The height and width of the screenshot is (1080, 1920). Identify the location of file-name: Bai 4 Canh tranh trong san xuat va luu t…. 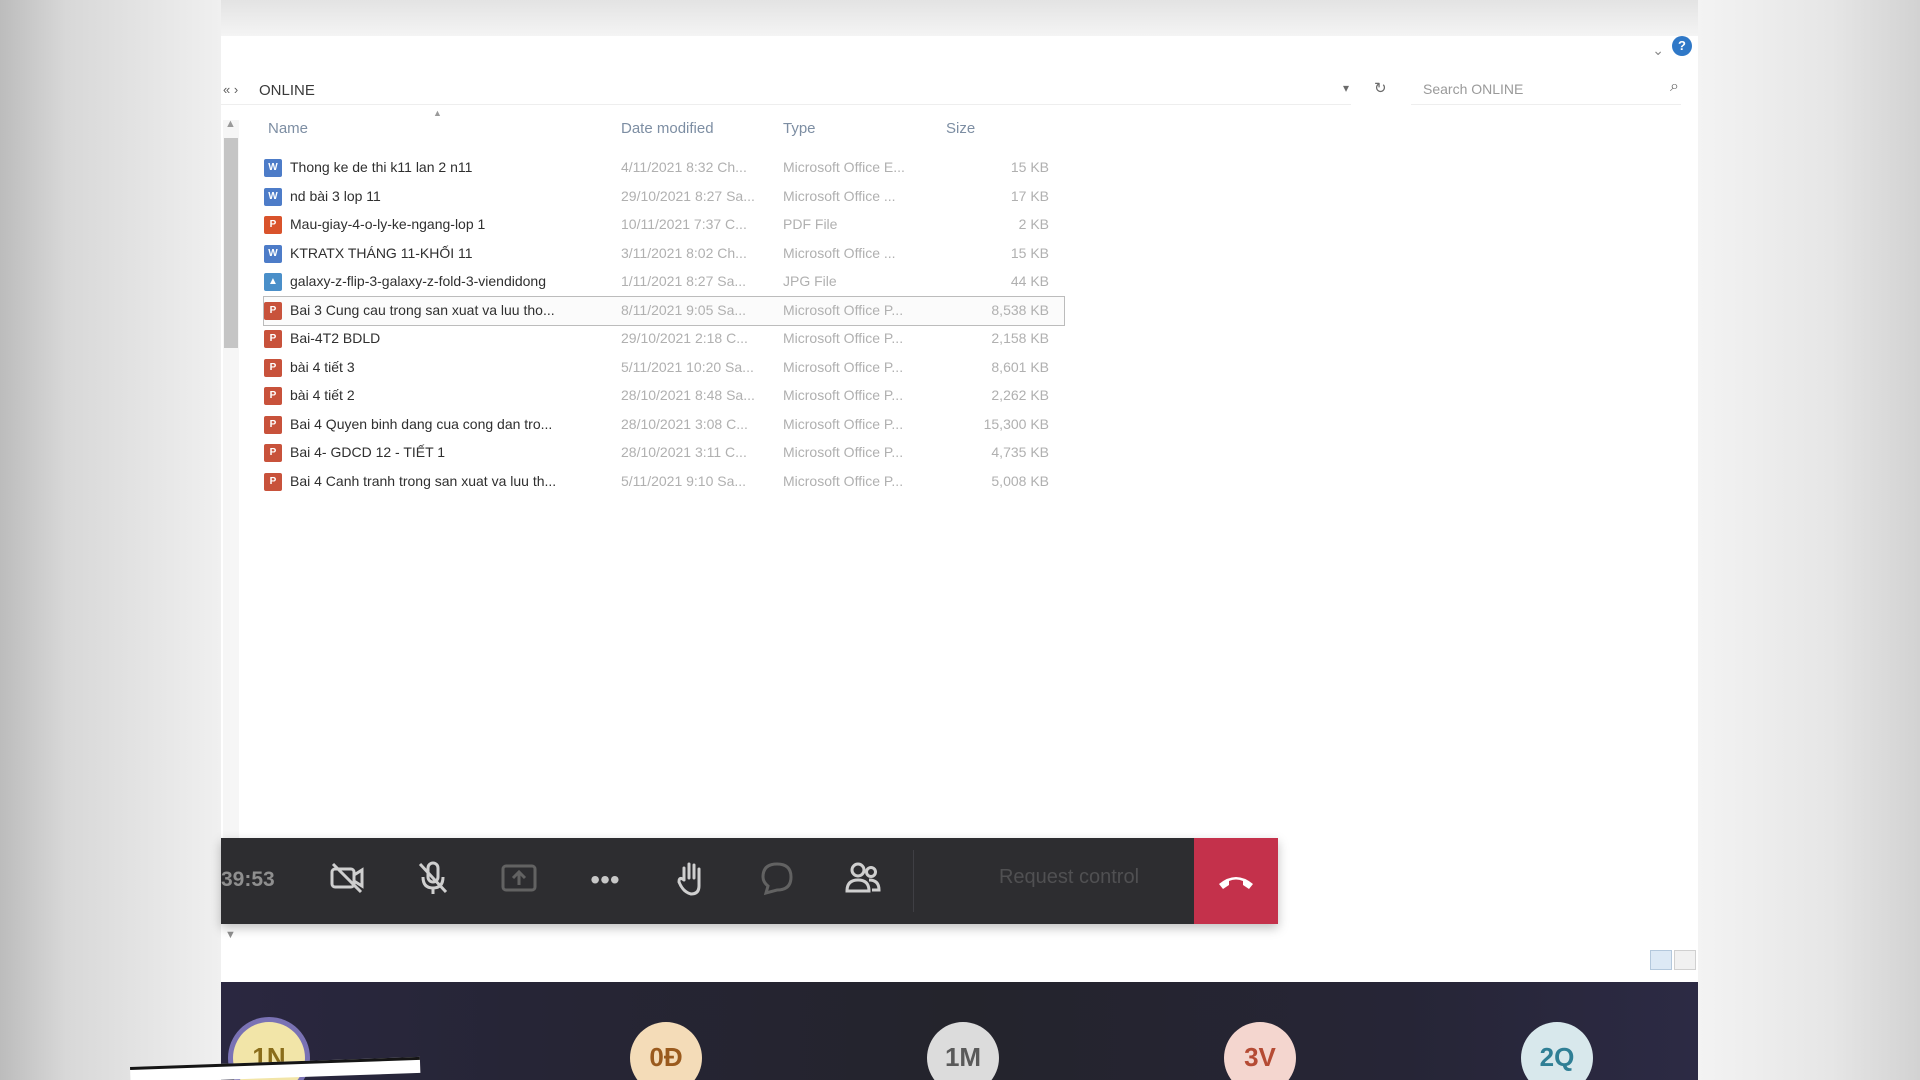
(423, 480).